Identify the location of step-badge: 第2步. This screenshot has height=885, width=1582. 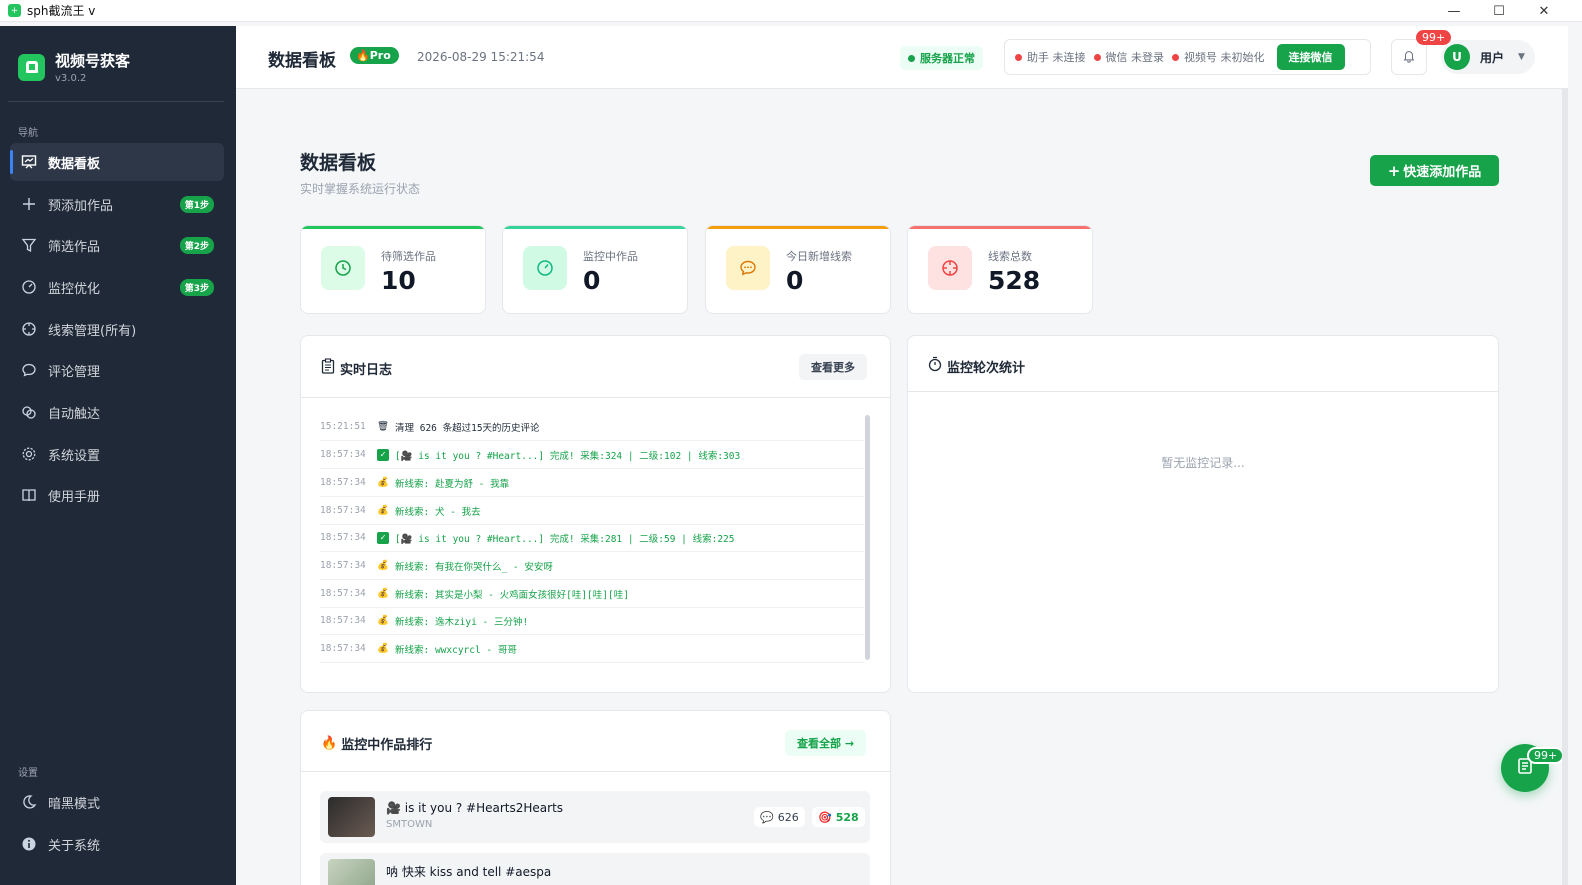
(196, 245).